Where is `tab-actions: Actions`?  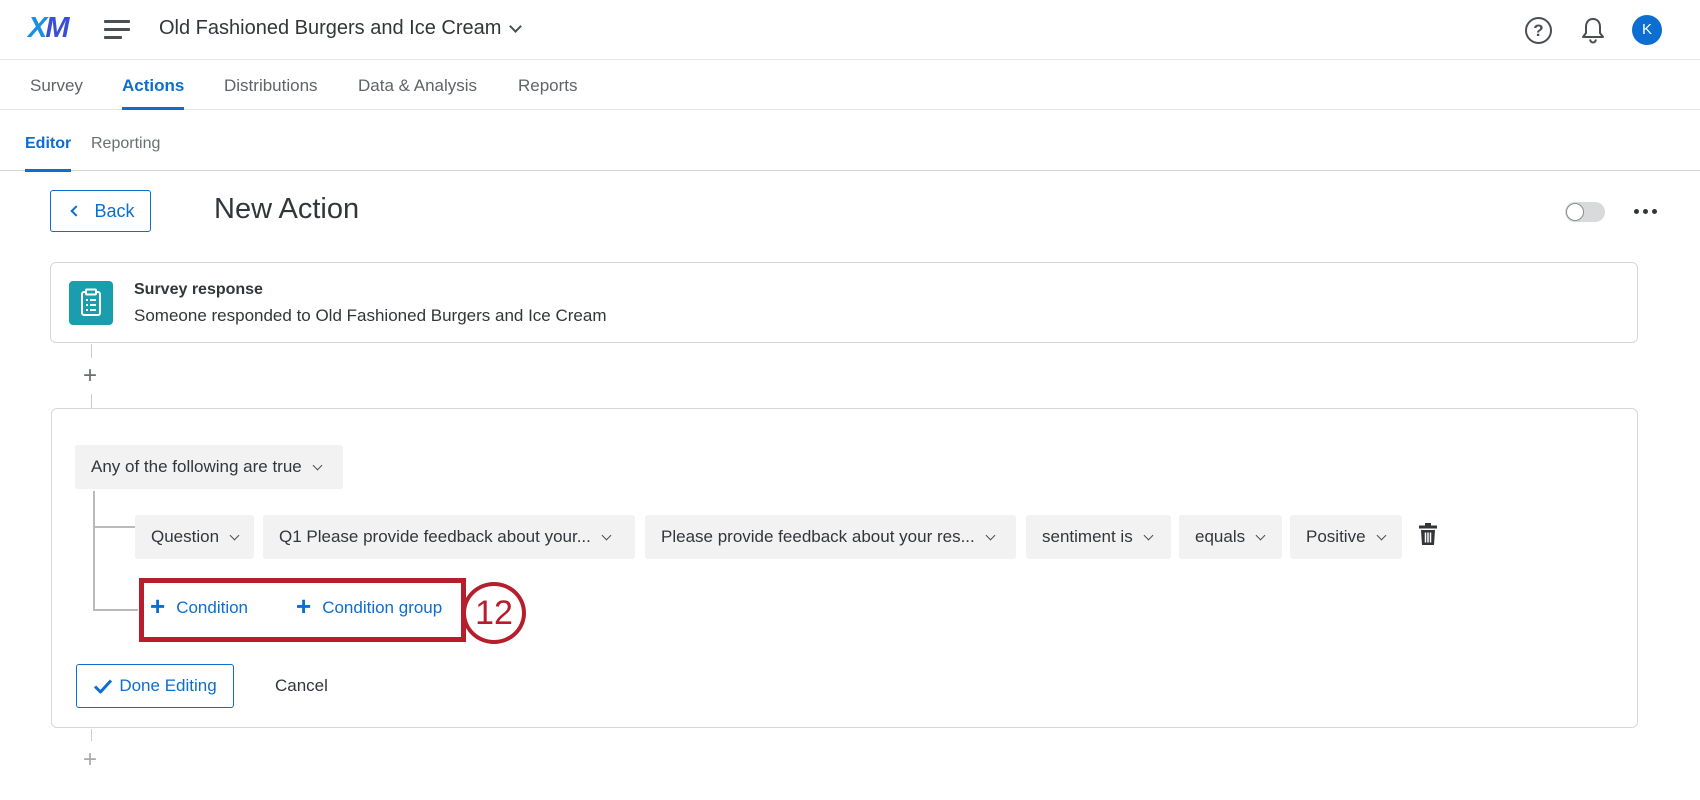
tab-actions: Actions is located at coordinates (153, 93).